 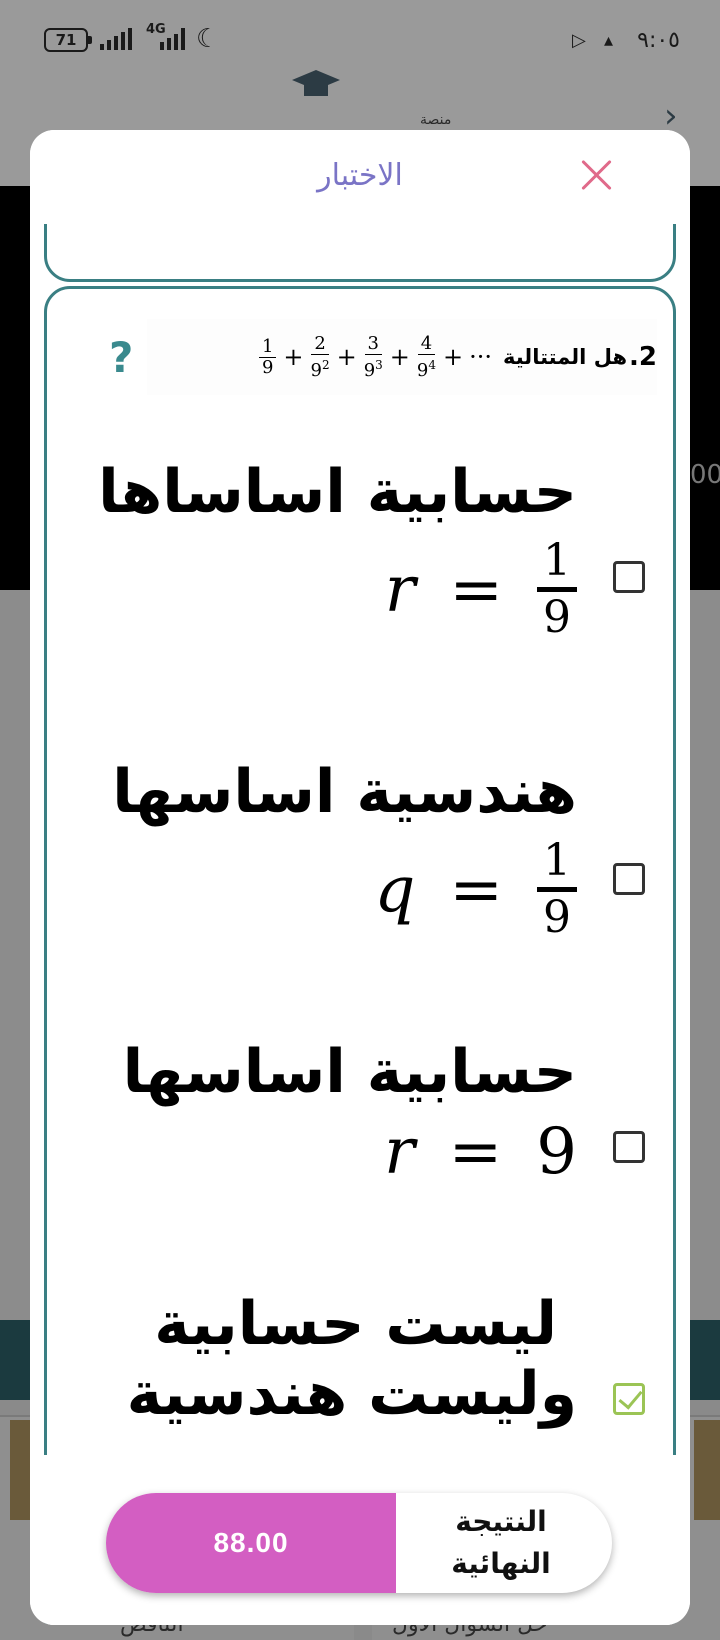 What do you see at coordinates (480, 1152) in the screenshot?
I see `option-formula: r = 9` at bounding box center [480, 1152].